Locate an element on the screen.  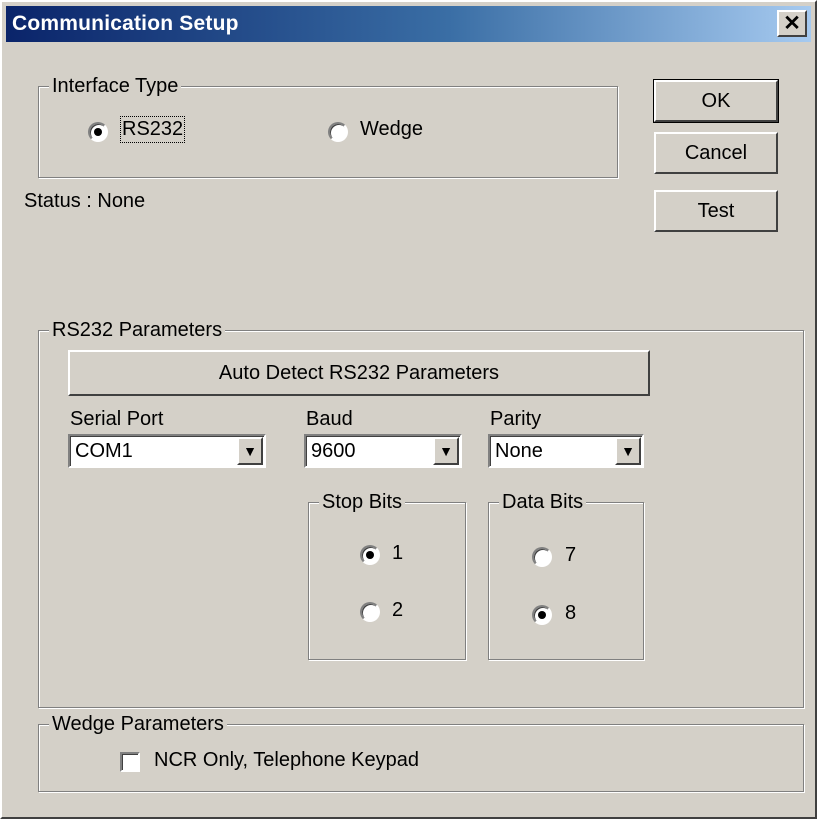
parity-select: None ▼ is located at coordinates (566, 451).